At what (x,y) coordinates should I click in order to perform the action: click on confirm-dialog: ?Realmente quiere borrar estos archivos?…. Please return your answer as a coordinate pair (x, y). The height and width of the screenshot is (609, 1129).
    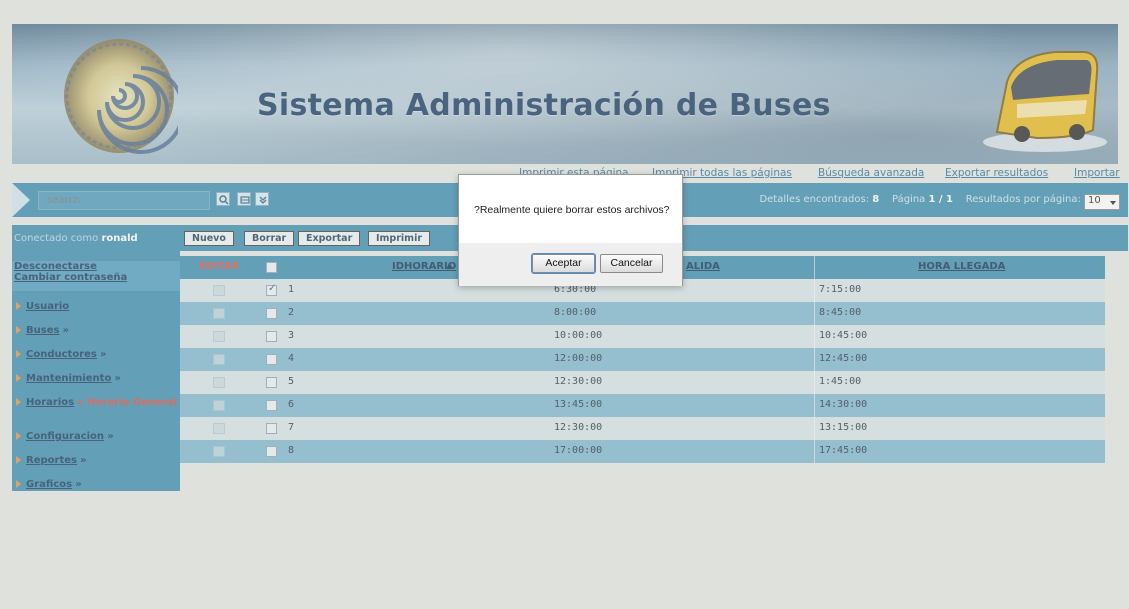
    Looking at the image, I should click on (570, 230).